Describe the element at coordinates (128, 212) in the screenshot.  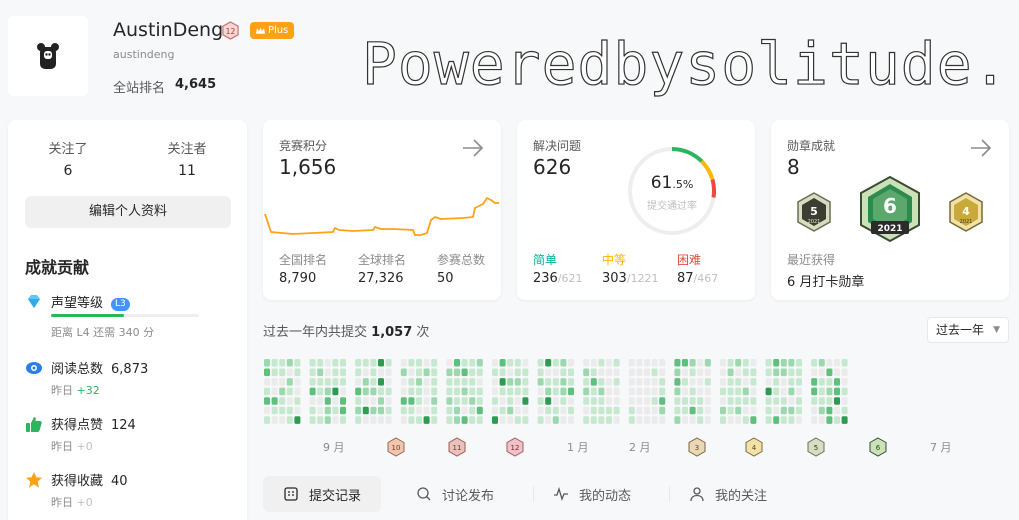
I see `edit-profile-button: 编辑个人资料` at that location.